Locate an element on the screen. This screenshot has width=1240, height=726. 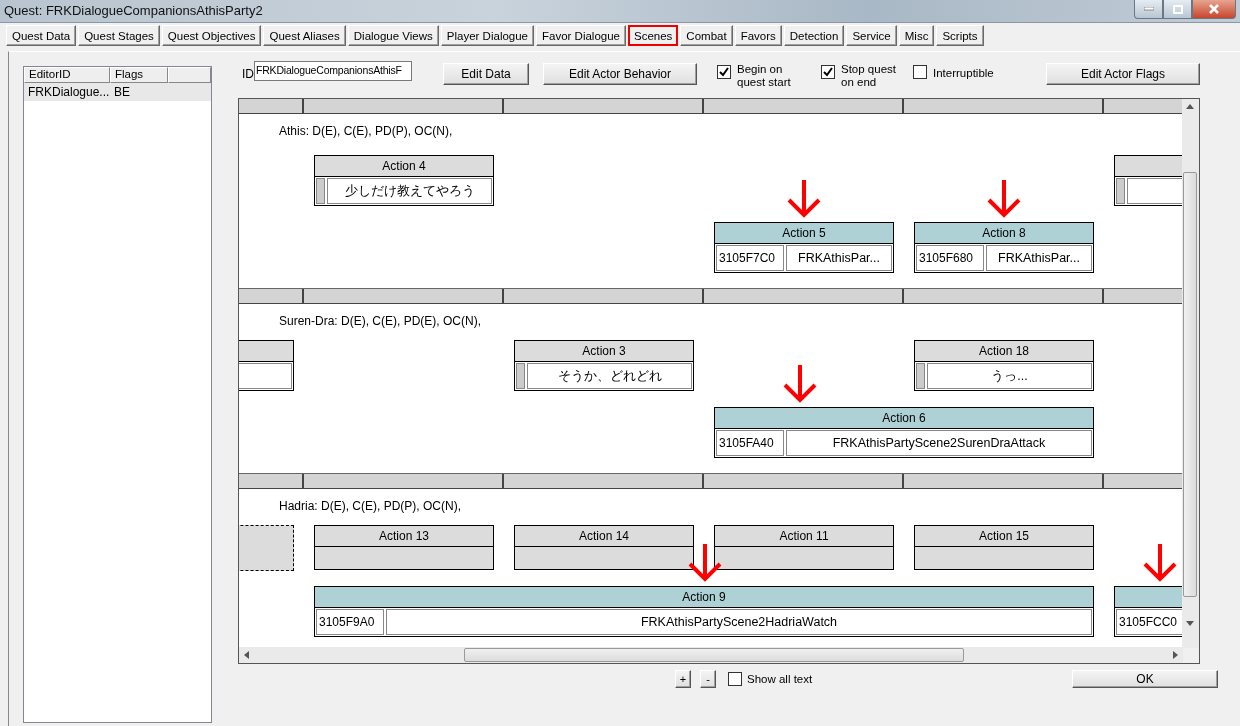
maximize-icon is located at coordinates (1177, 9).